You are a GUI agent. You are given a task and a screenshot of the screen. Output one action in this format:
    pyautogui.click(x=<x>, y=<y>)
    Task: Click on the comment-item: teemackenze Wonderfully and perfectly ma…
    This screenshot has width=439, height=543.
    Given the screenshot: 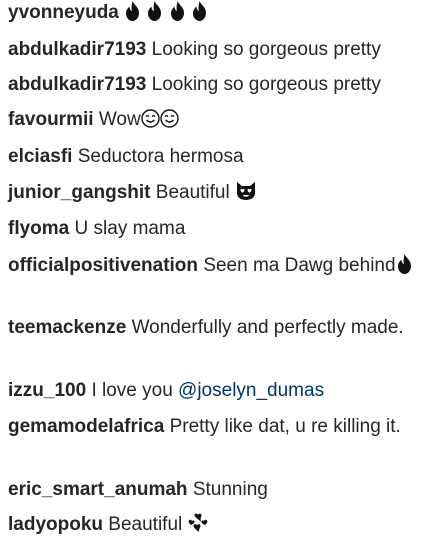 What is the action you would take?
    pyautogui.click(x=220, y=328)
    